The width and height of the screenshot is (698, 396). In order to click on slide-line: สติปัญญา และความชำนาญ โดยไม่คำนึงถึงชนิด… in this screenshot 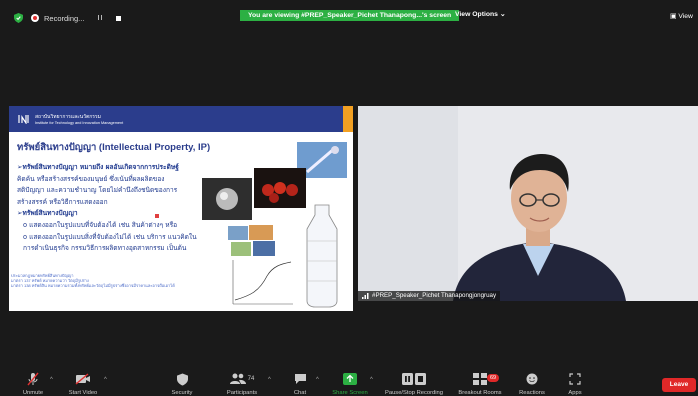, I will do `click(97, 190)`.